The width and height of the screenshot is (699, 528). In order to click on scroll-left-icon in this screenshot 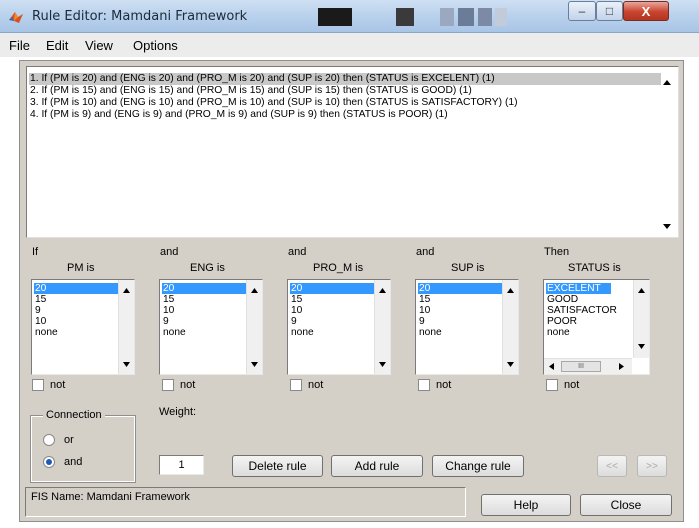, I will do `click(551, 366)`.